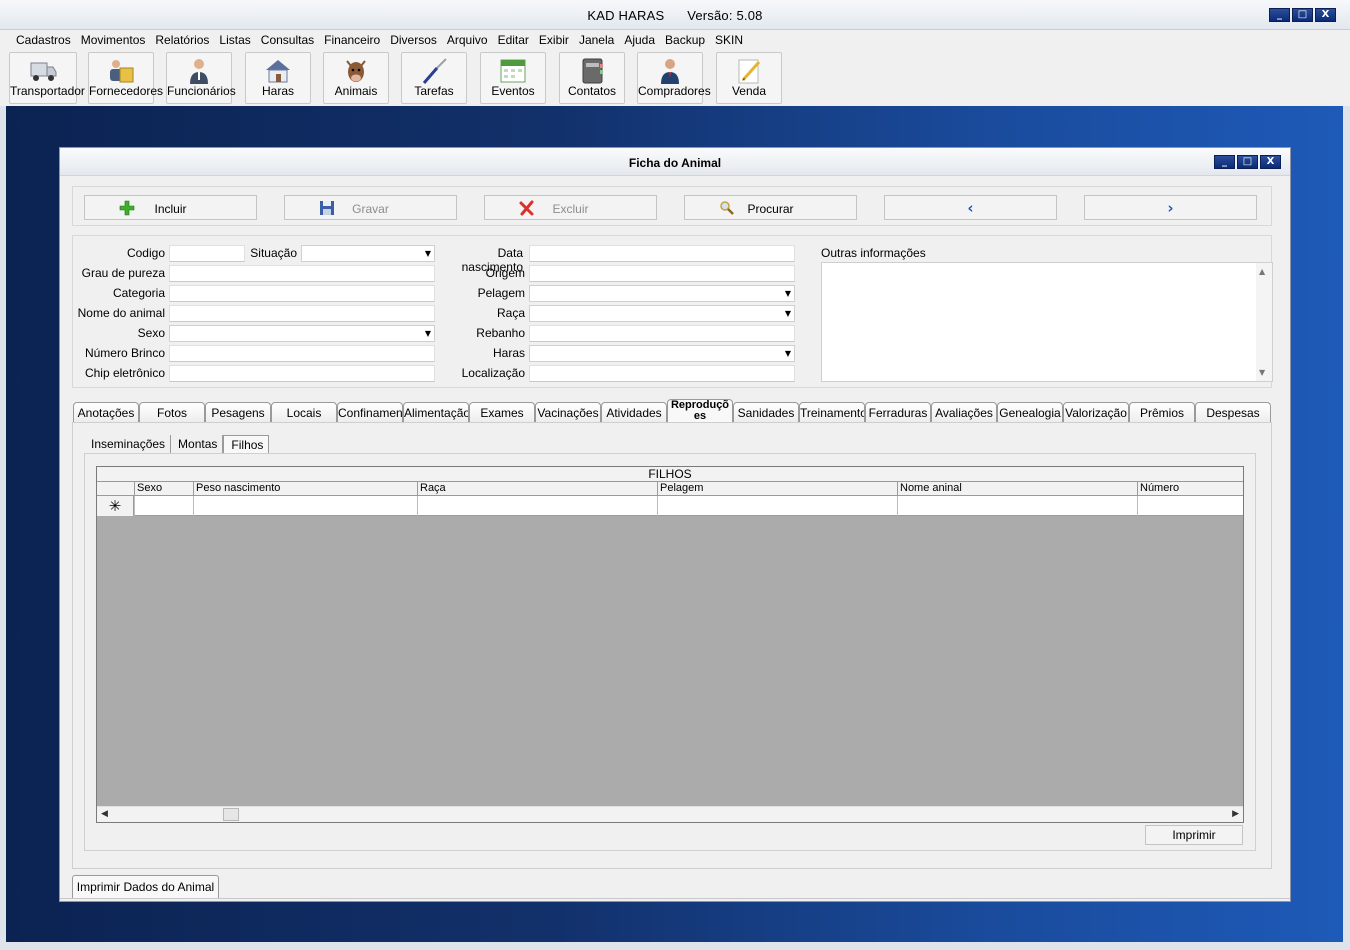 Image resolution: width=1350 pixels, height=950 pixels. I want to click on cell-nome-animal, so click(1017, 506).